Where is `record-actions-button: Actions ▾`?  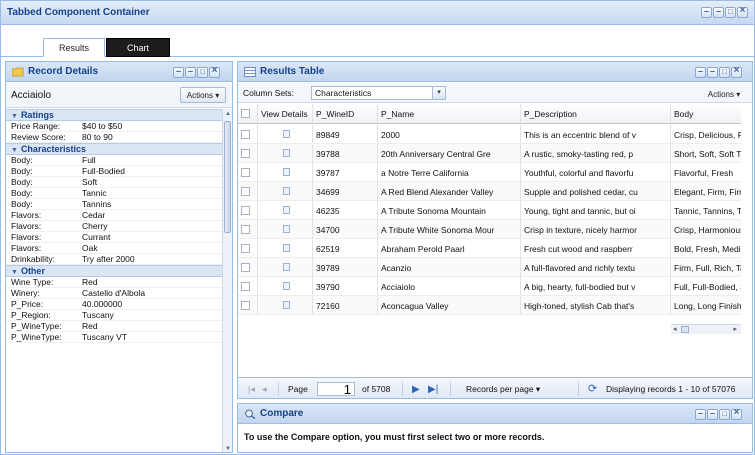
record-actions-button: Actions ▾ is located at coordinates (203, 95).